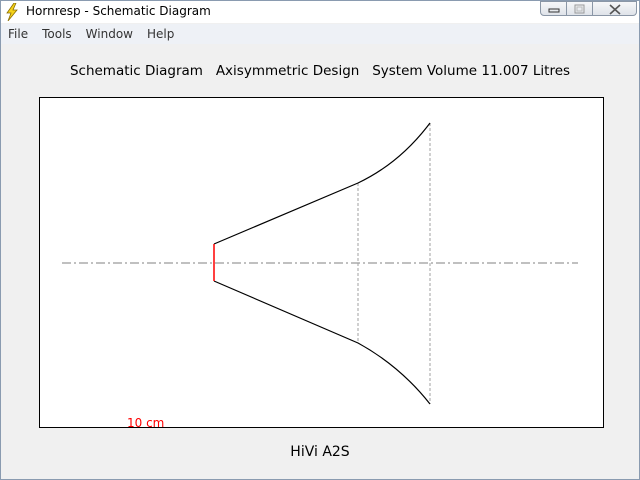  Describe the element at coordinates (320, 452) in the screenshot. I see `driver-name: HiVi A2S` at that location.